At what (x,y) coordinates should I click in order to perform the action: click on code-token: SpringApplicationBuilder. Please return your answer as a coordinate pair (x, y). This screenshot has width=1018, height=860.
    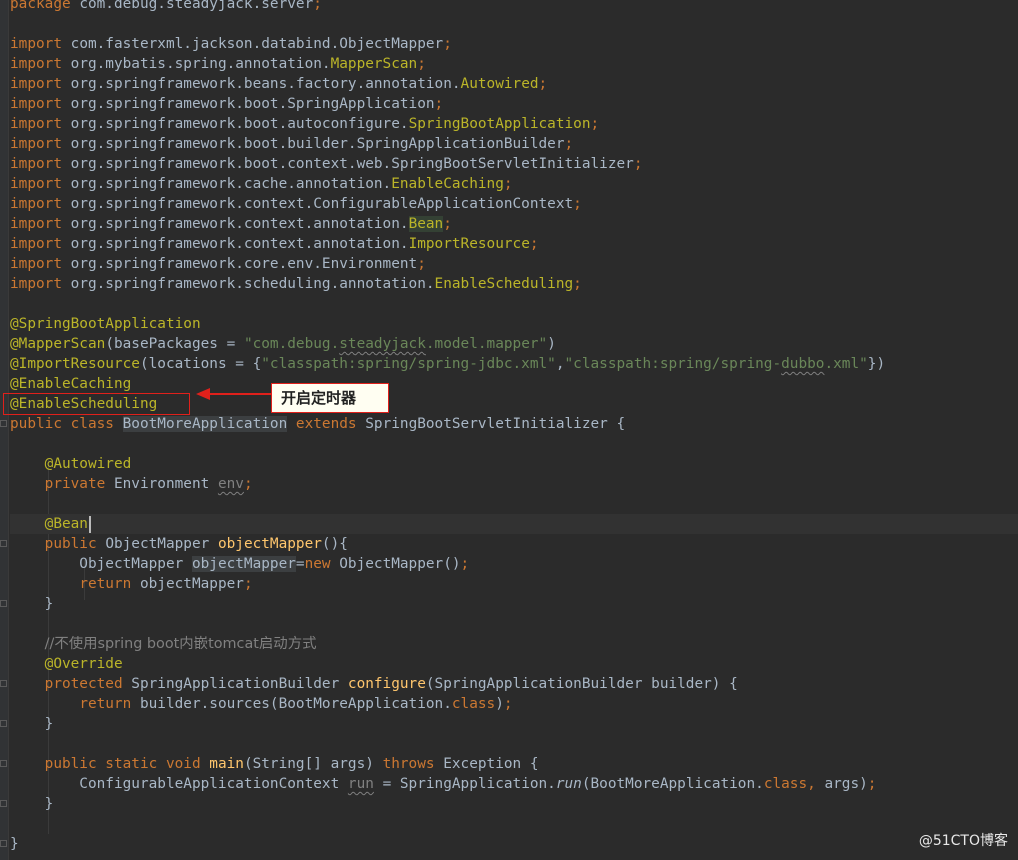
    Looking at the image, I should click on (239, 684).